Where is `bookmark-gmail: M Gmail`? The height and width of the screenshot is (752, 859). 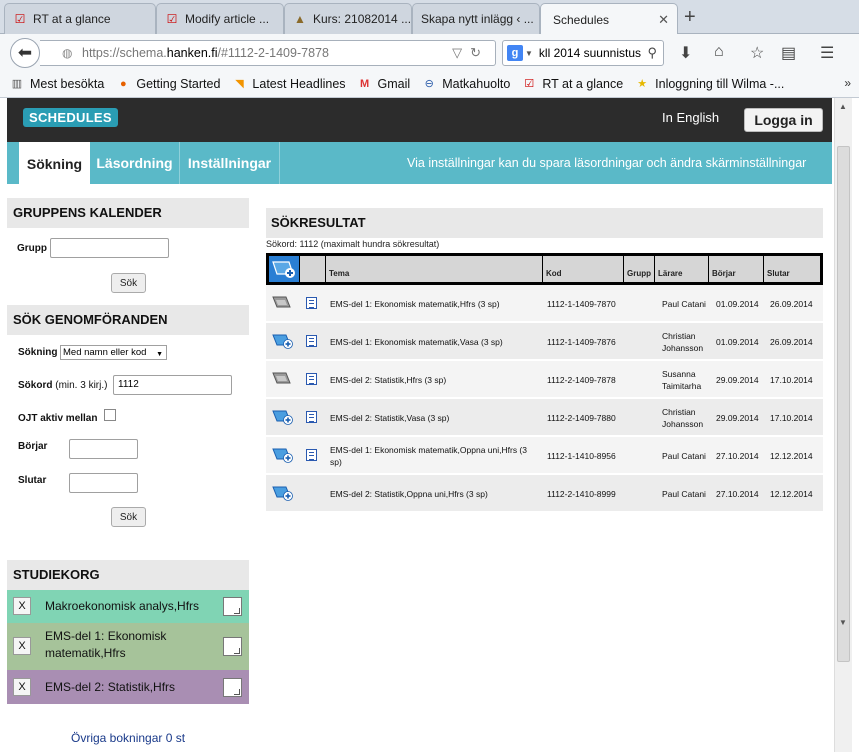 bookmark-gmail: M Gmail is located at coordinates (384, 84).